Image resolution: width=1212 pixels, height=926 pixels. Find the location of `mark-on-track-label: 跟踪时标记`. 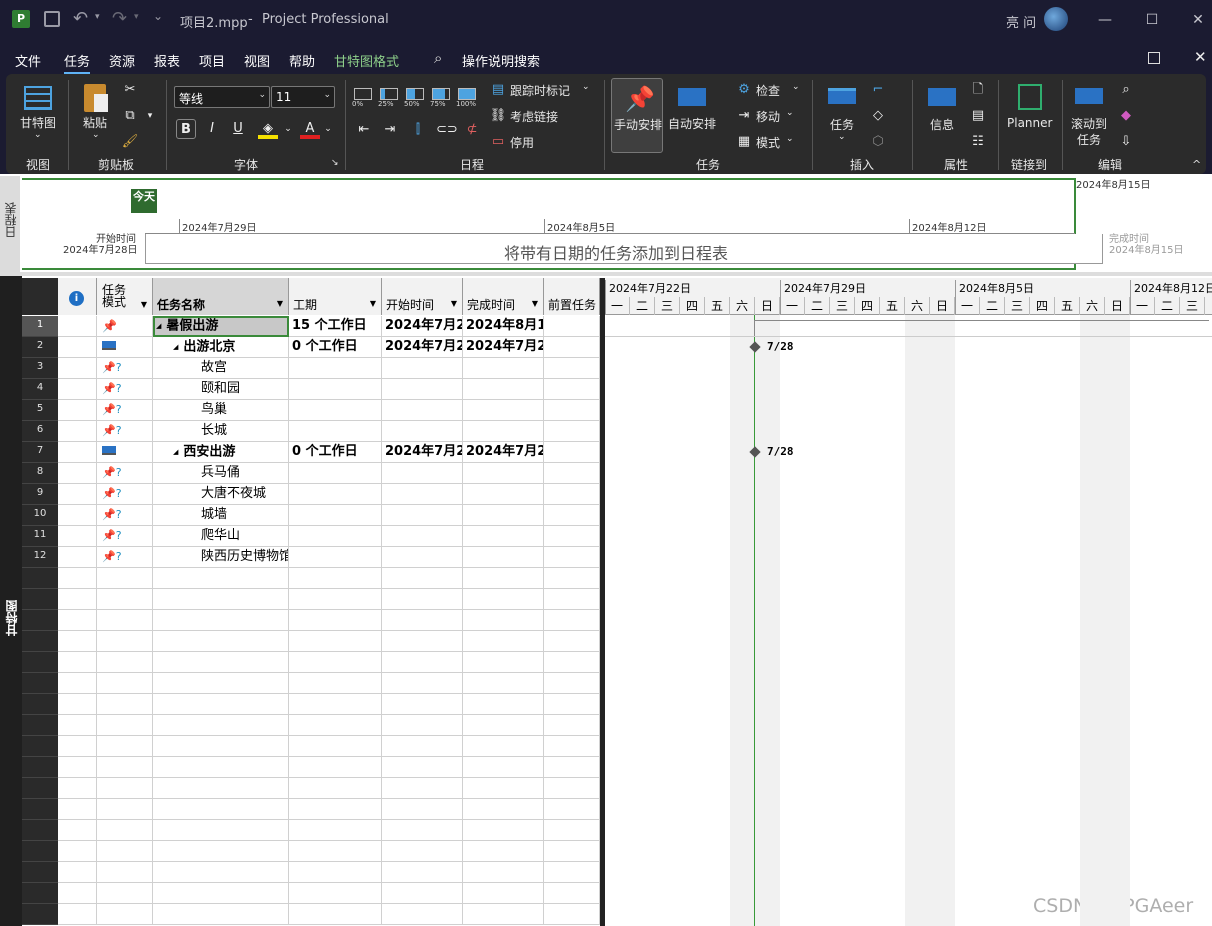

mark-on-track-label: 跟踪时标记 is located at coordinates (540, 90).